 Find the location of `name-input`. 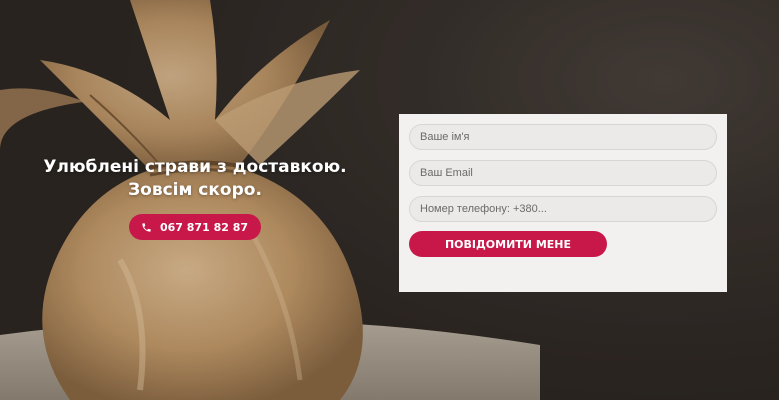

name-input is located at coordinates (563, 137).